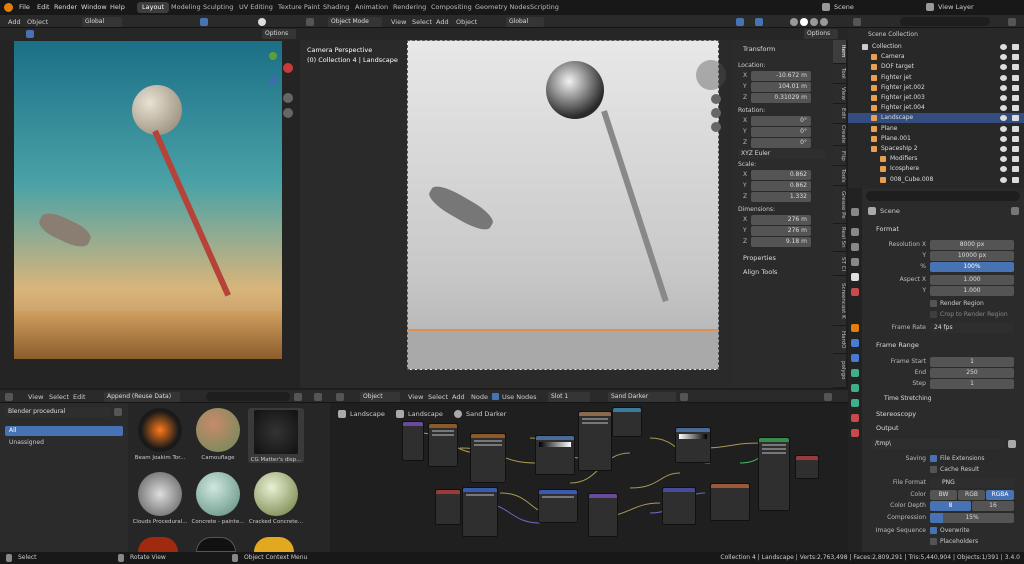 Image resolution: width=1024 pixels, height=564 pixels. I want to click on main-object-menu: Object, so click(466, 22).